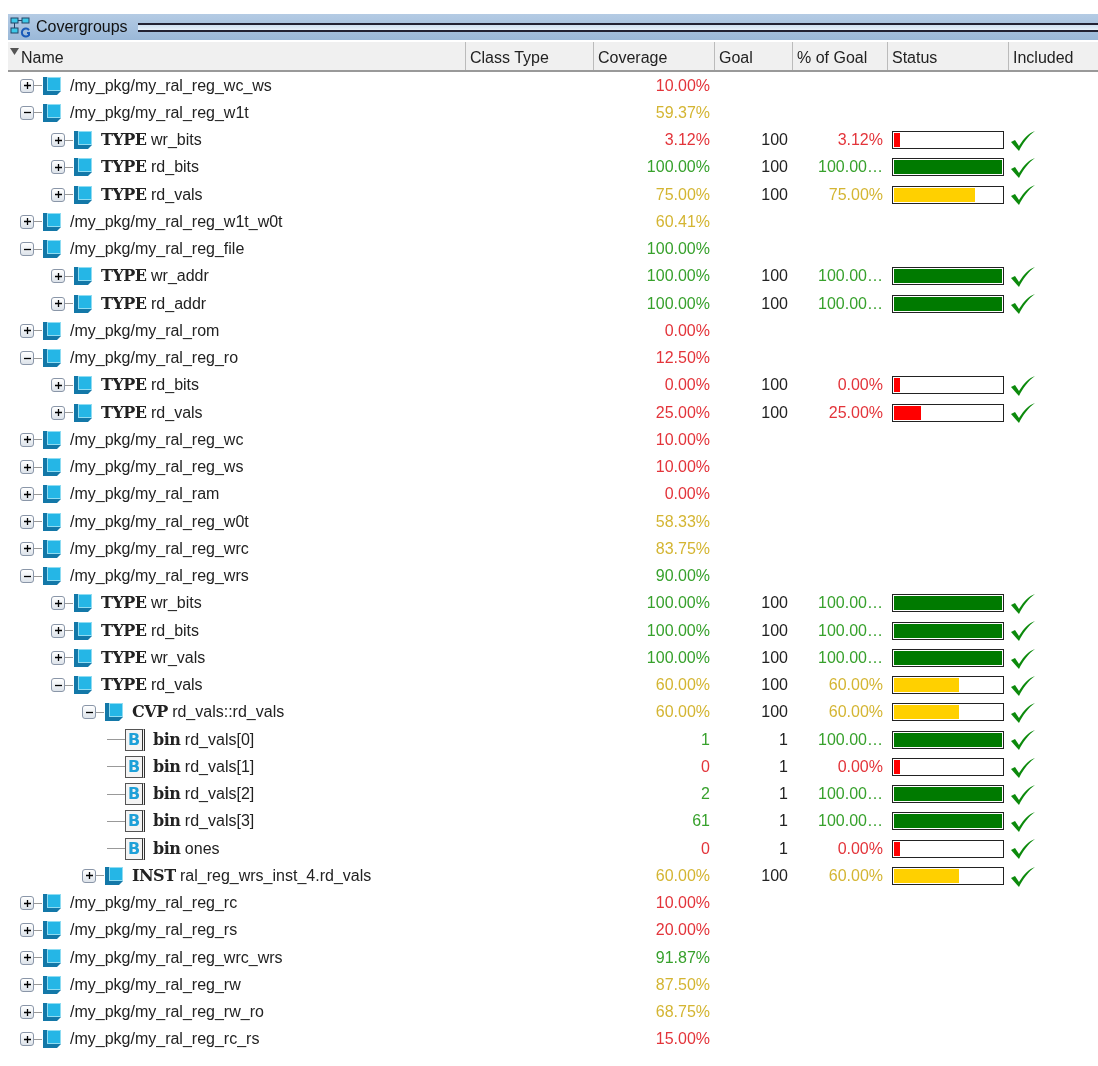  I want to click on tree-item-label: bin ones, so click(186, 848).